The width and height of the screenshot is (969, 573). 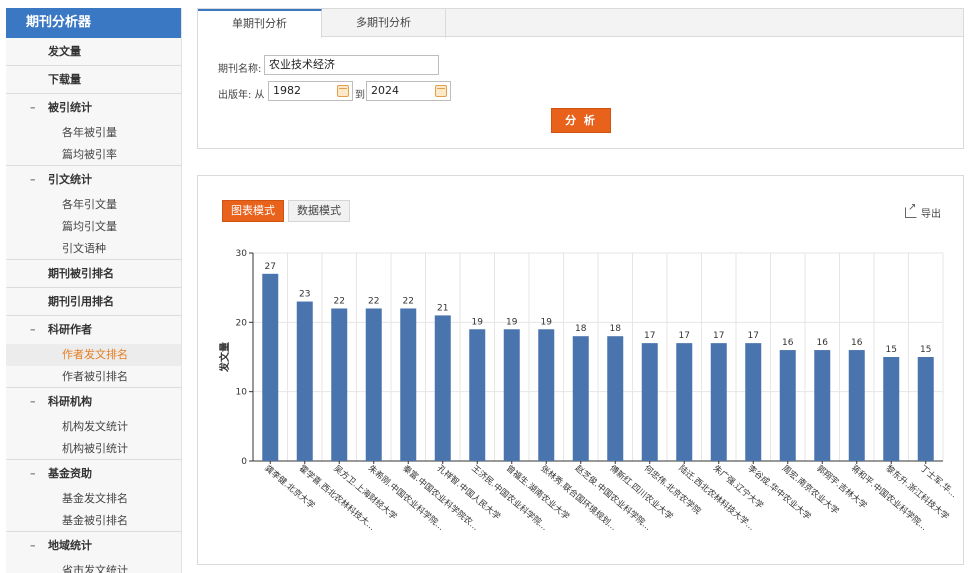 I want to click on year-to-value: 2024, so click(x=385, y=90).